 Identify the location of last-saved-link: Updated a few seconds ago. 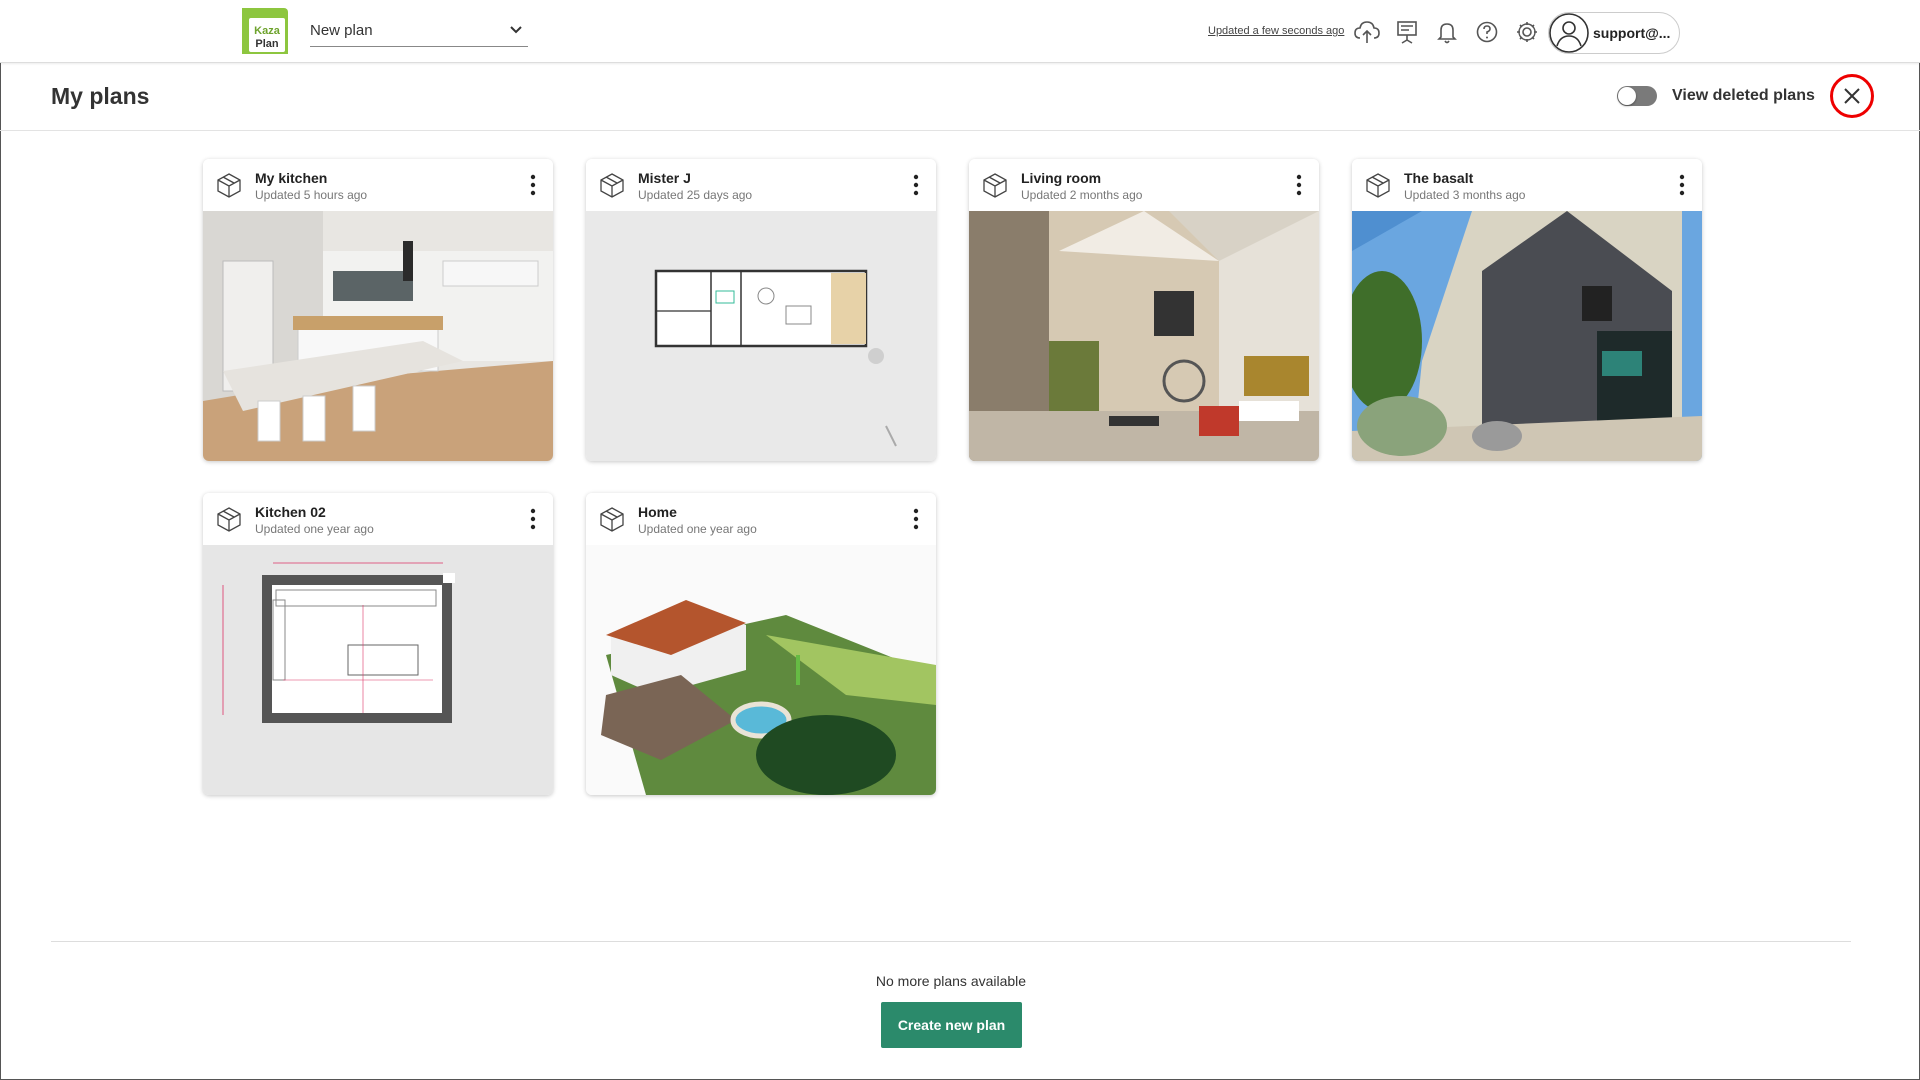
(1276, 31).